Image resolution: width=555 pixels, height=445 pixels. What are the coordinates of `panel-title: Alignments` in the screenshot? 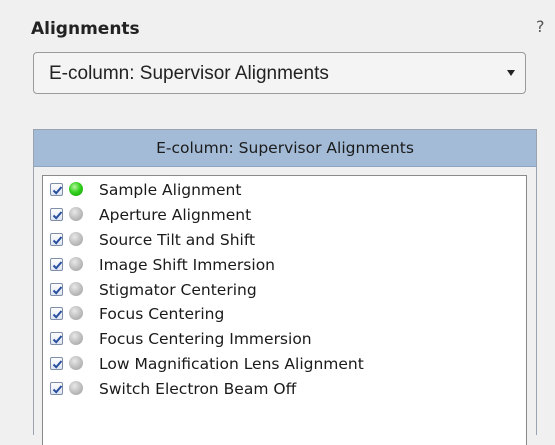 It's located at (85, 29).